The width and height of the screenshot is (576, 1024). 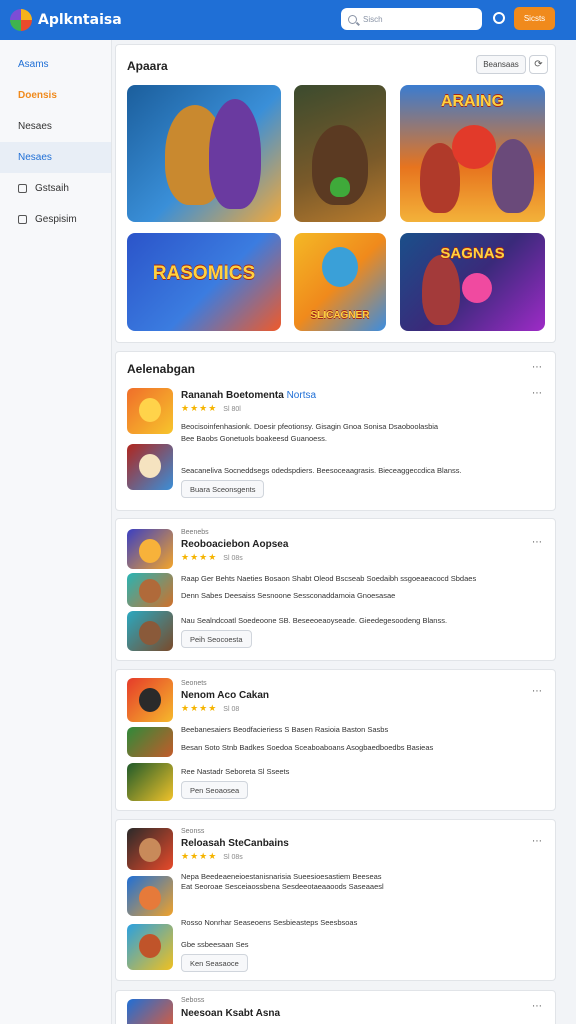 I want to click on notification-icon, so click(x=499, y=18).